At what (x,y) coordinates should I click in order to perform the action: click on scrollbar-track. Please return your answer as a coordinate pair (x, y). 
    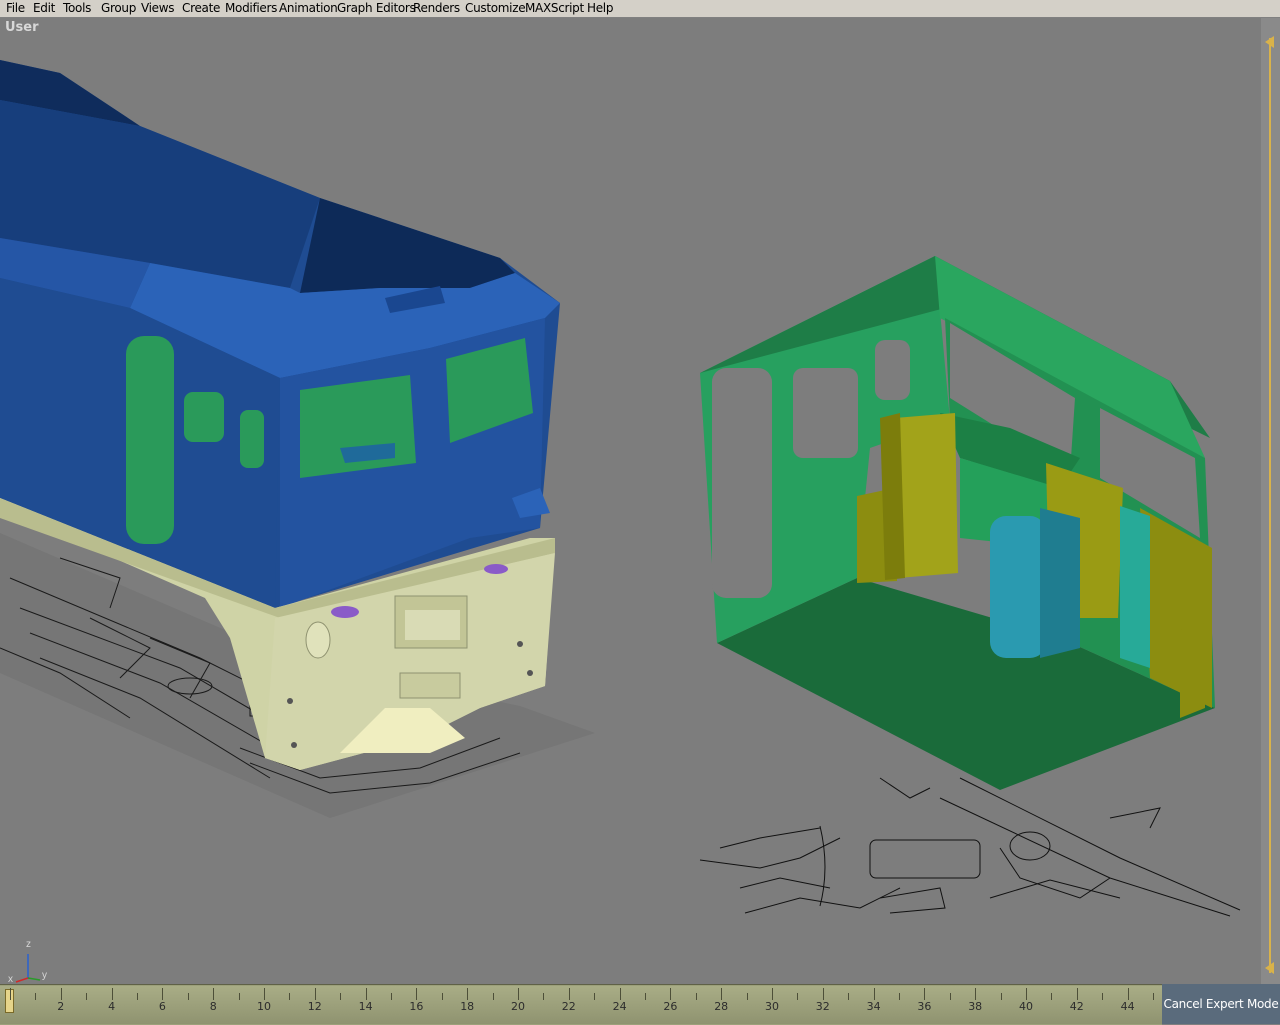
    Looking at the image, I should click on (1270, 505).